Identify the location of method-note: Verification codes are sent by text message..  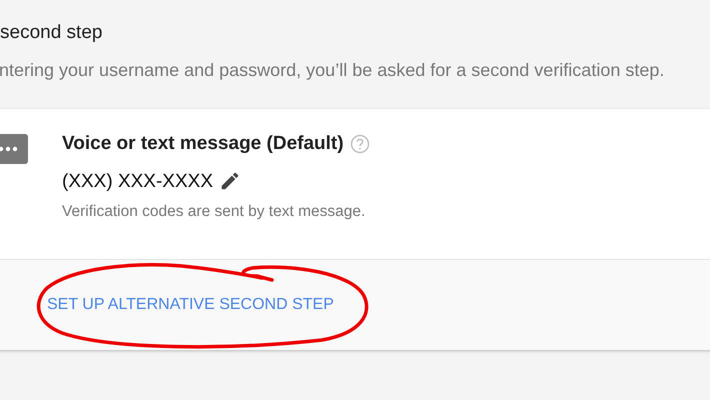
(214, 212).